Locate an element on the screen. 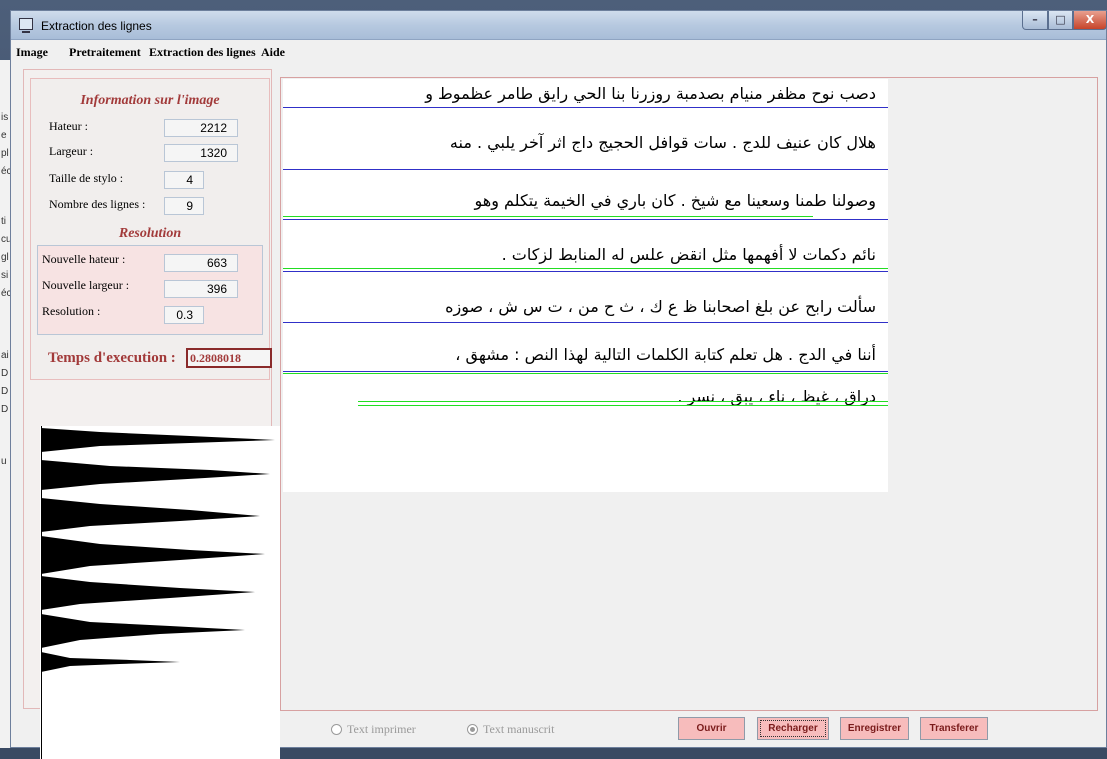  text-line-7: دراق ، غيظ ، ناء ، يبق ، نسر . is located at coordinates (776, 396).